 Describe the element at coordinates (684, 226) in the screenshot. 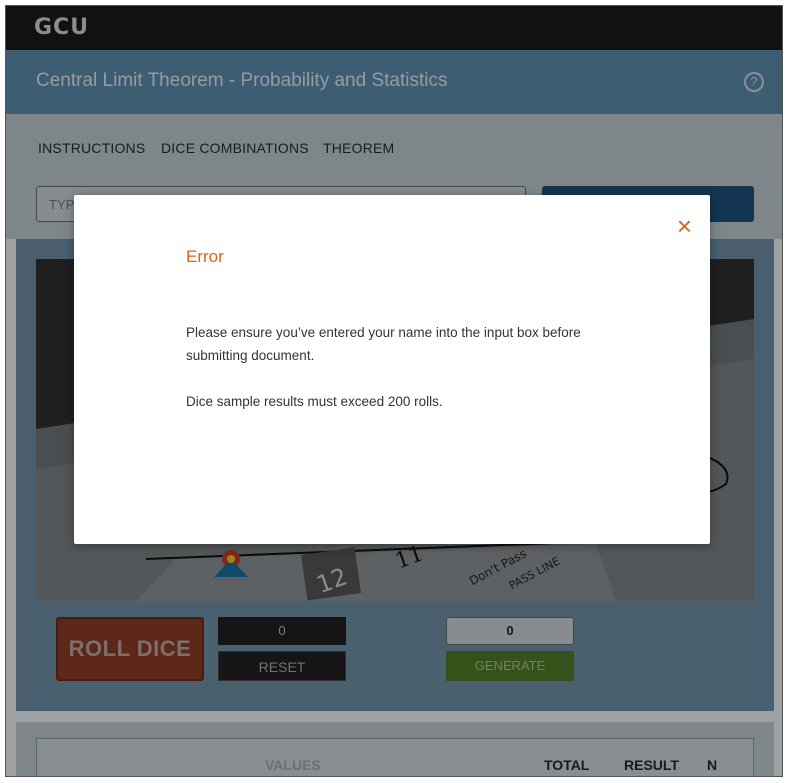

I see `close-icon: ×` at that location.